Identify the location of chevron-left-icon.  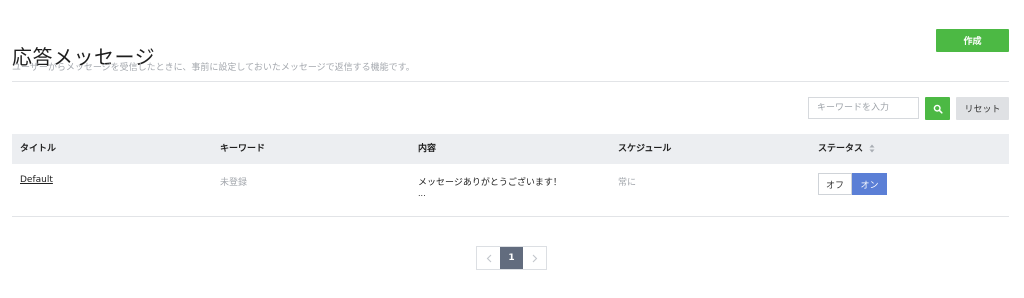
(488, 258).